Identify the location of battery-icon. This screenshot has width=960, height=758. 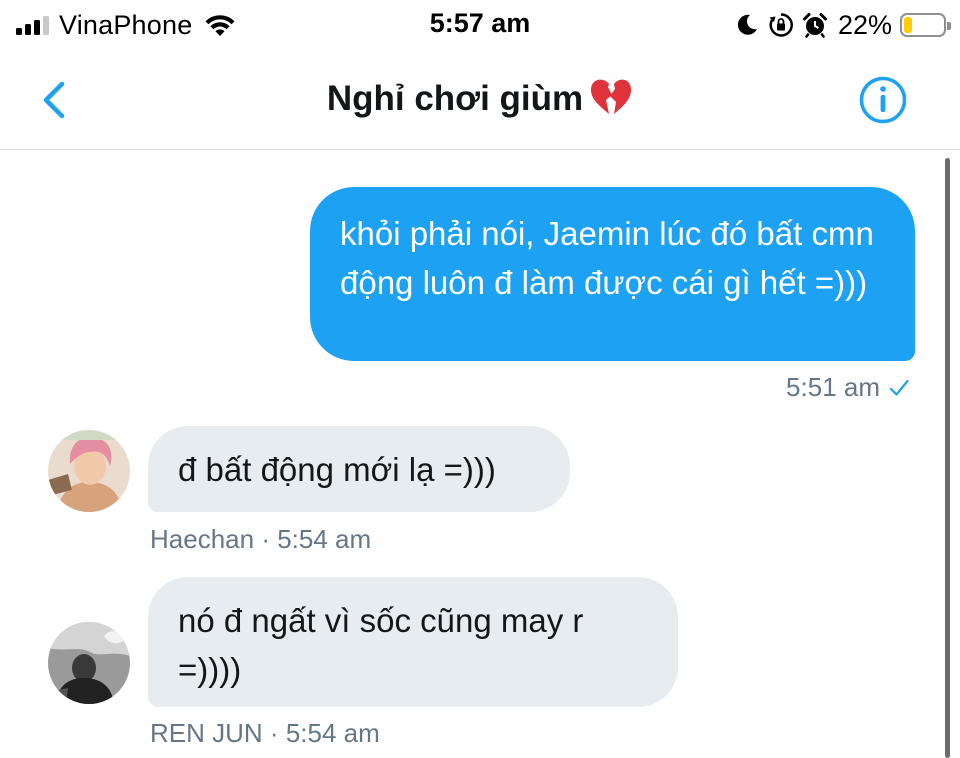
(925, 25).